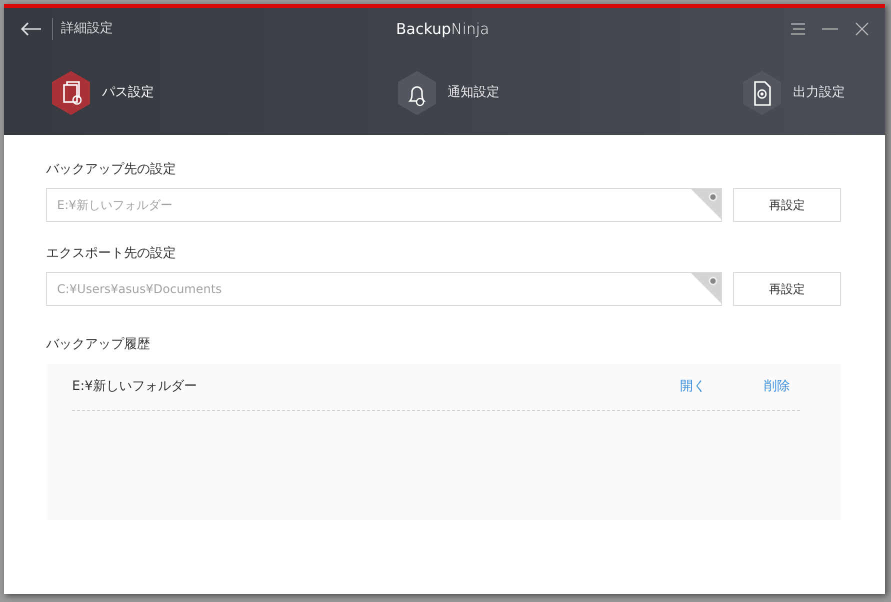  Describe the element at coordinates (443, 29) in the screenshot. I see `app-title: BackupNinja` at that location.